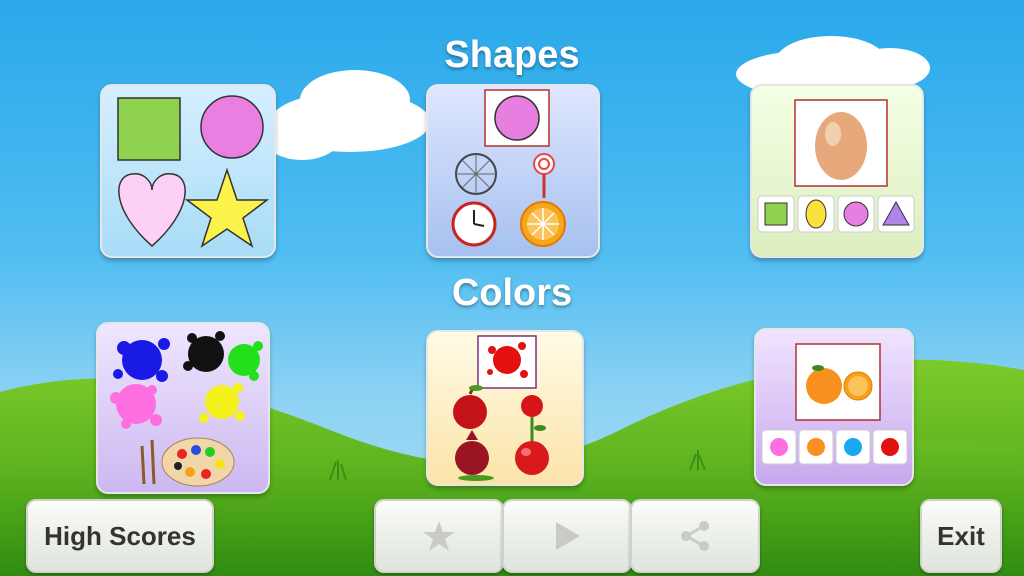  I want to click on section-title-shapes: Shapes, so click(512, 55).